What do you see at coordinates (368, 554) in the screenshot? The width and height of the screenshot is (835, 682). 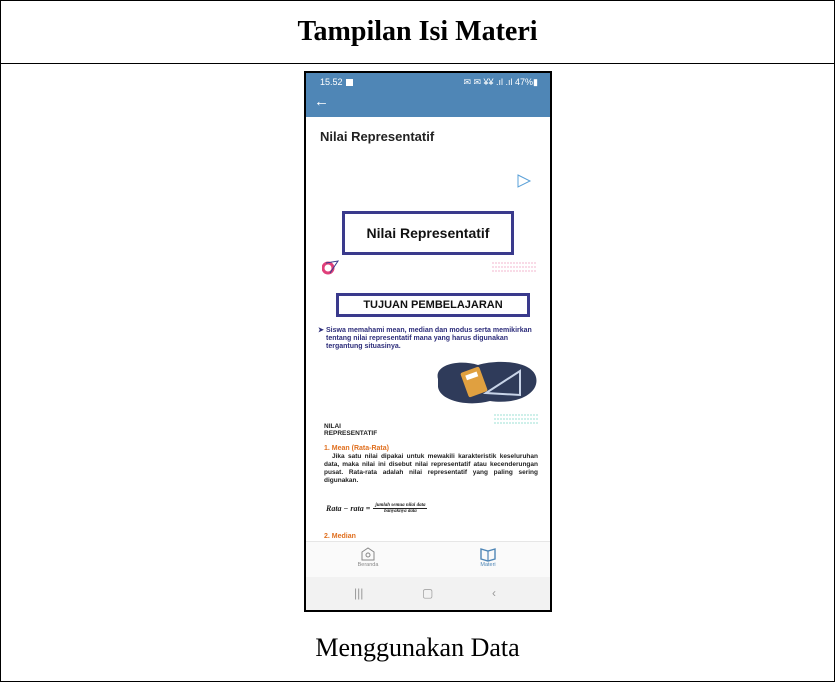 I see `home-icon` at bounding box center [368, 554].